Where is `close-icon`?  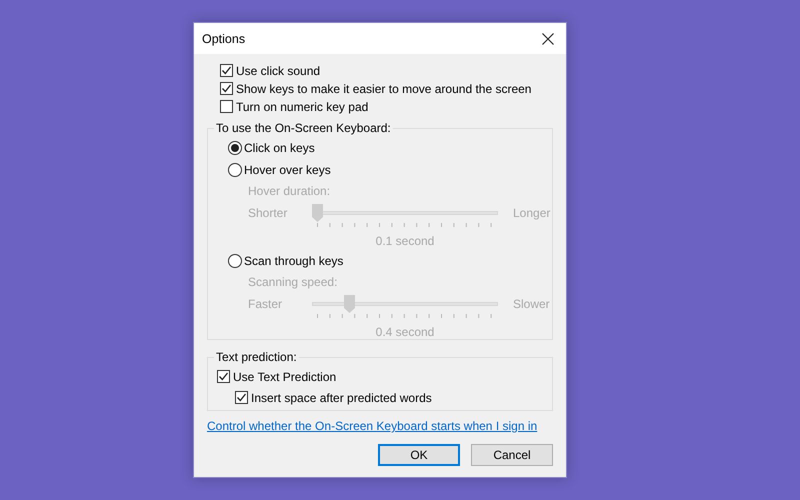 close-icon is located at coordinates (548, 38).